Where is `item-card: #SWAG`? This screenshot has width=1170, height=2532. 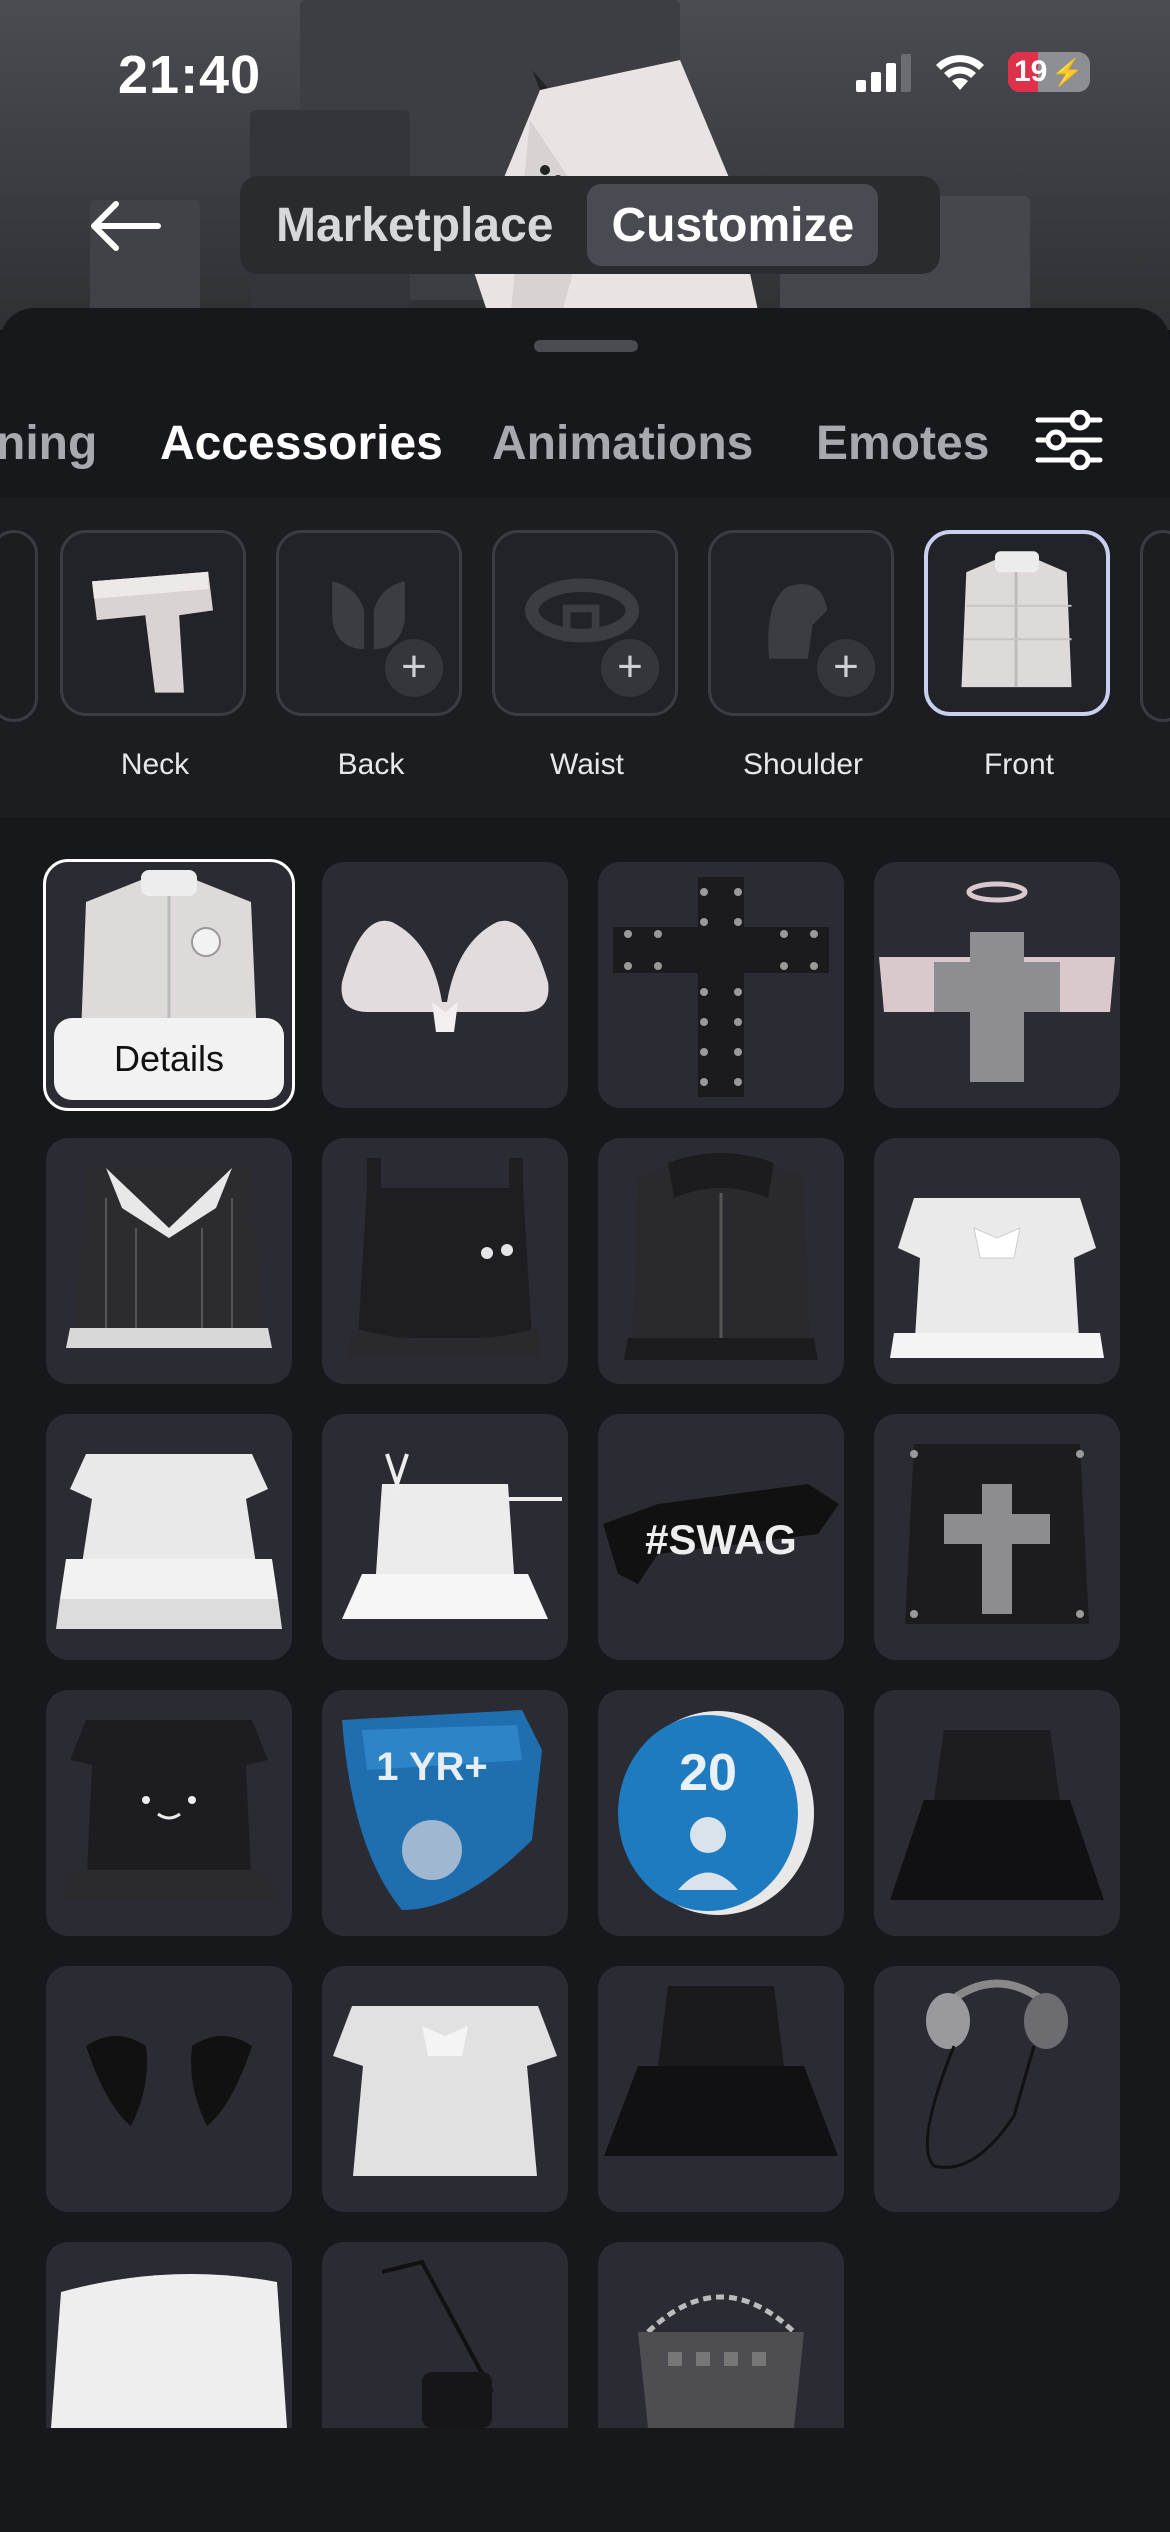
item-card: #SWAG is located at coordinates (721, 1537).